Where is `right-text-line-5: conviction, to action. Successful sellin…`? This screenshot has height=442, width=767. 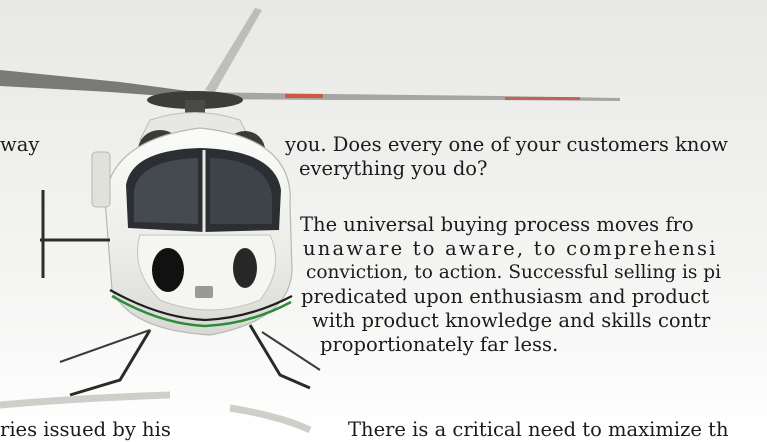
right-text-line-5: conviction, to action. Successful sellin… is located at coordinates (514, 272).